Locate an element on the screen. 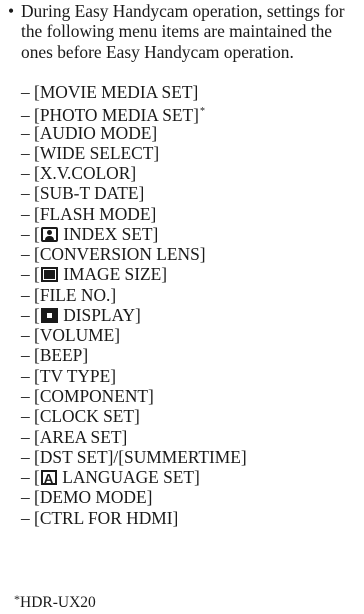 The width and height of the screenshot is (364, 614). footnote-text: HDR-UX20 is located at coordinates (58, 602).